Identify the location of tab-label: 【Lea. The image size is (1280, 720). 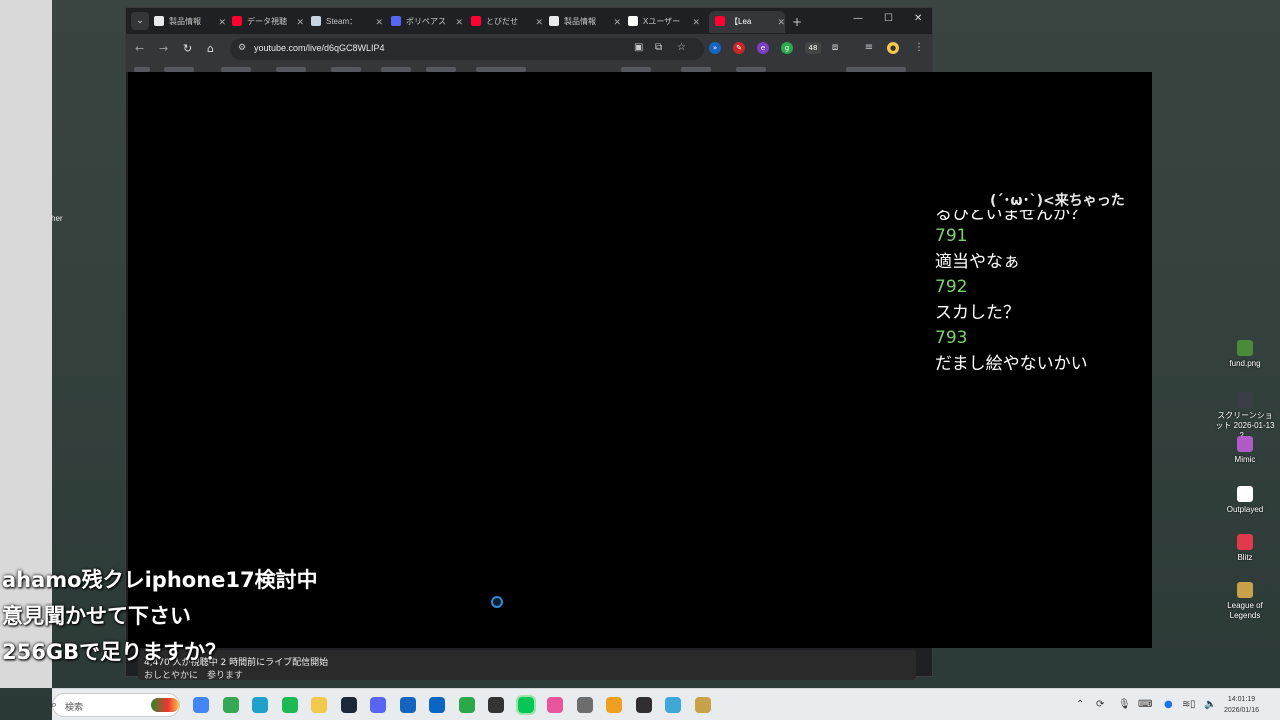
(741, 21).